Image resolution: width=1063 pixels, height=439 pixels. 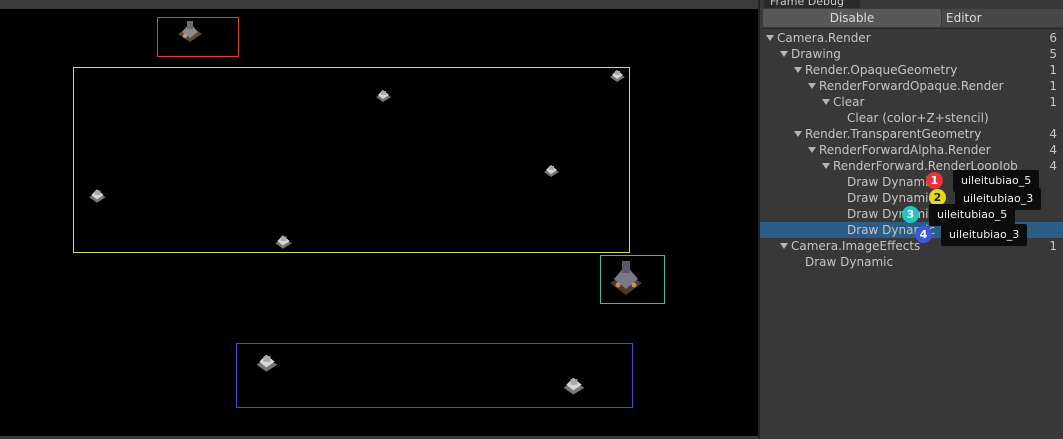 I want to click on frame-debug-toolbar: Disable Editor, so click(x=911, y=18).